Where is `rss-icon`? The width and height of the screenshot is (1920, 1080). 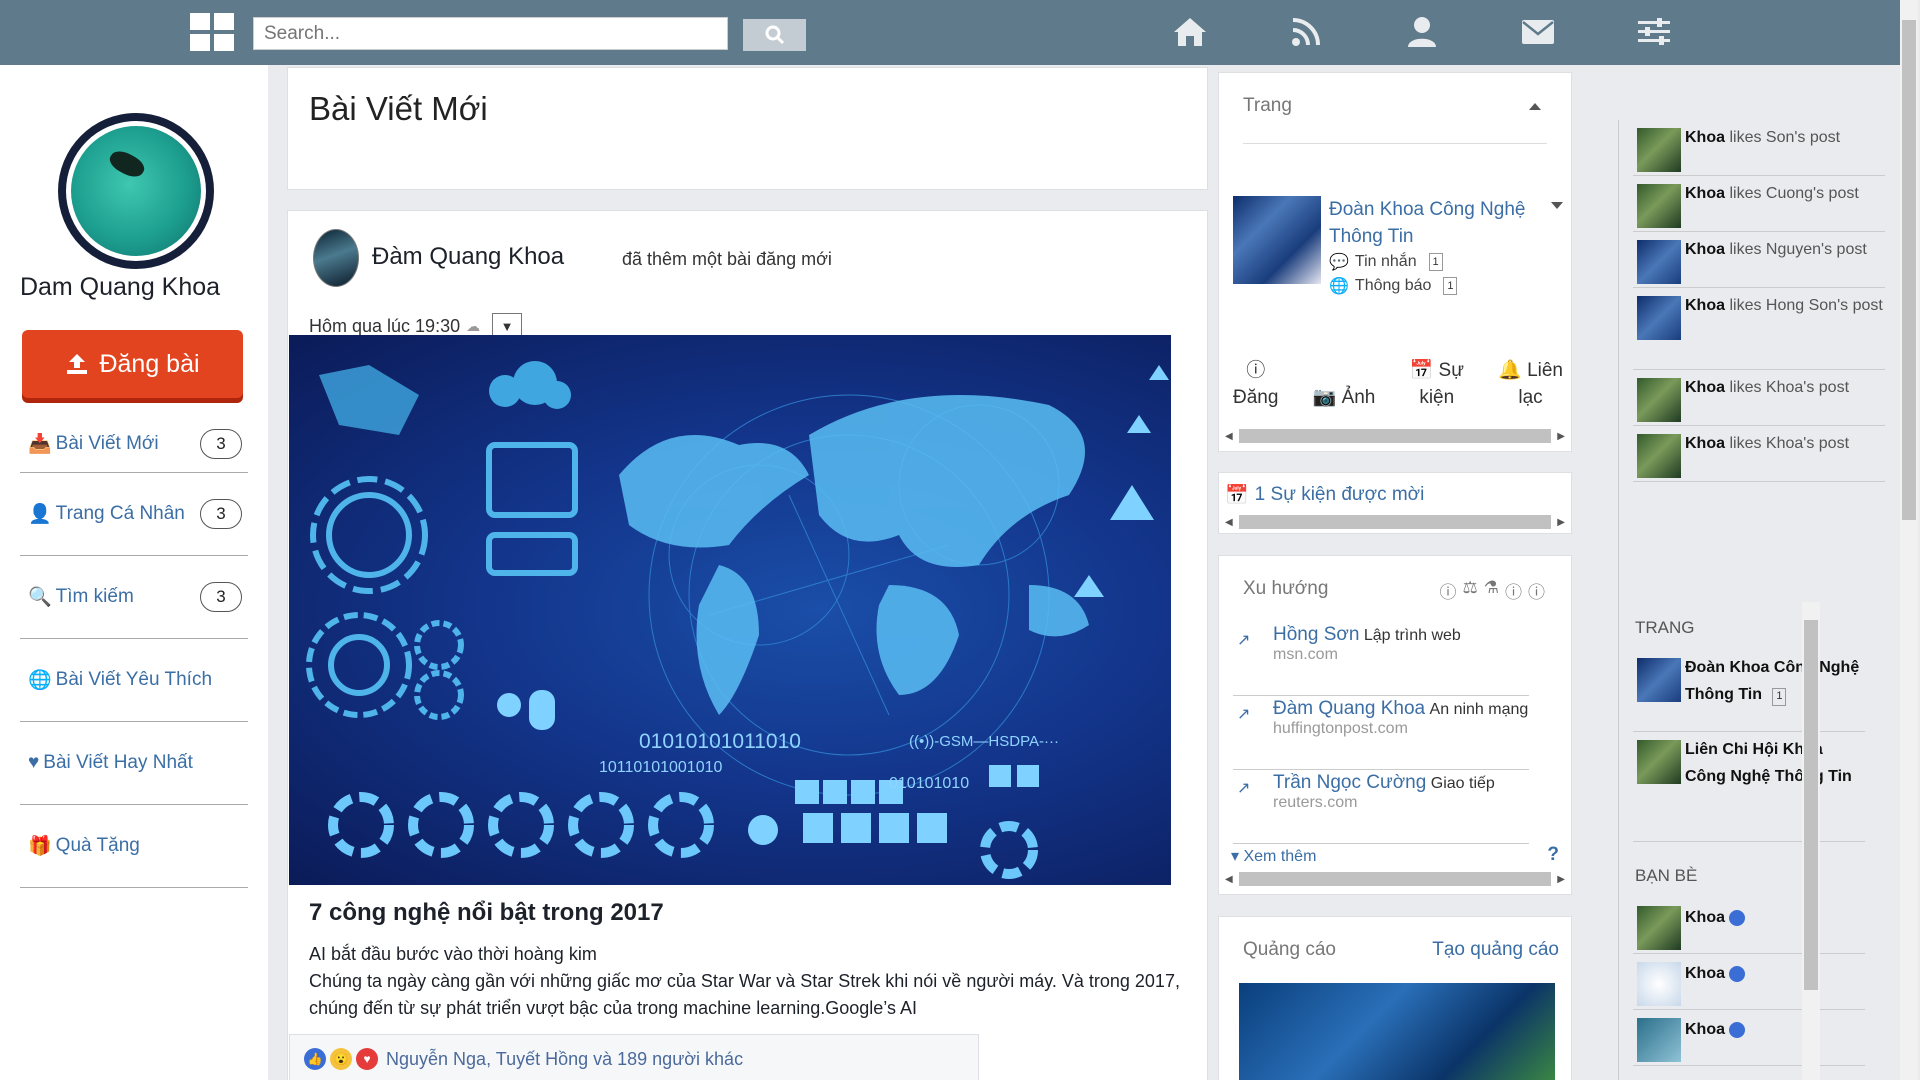
rss-icon is located at coordinates (1306, 32).